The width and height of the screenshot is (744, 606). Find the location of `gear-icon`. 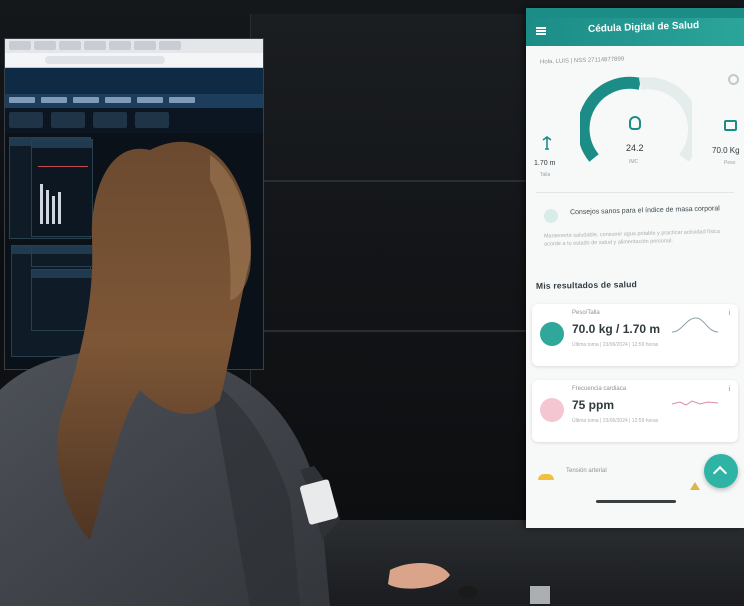

gear-icon is located at coordinates (733, 79).